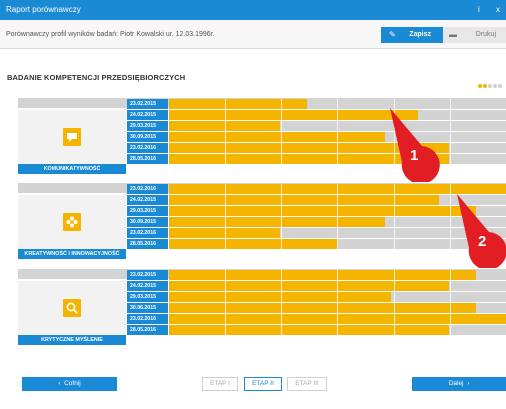  I want to click on competency-icon-panel, so click(72, 308).